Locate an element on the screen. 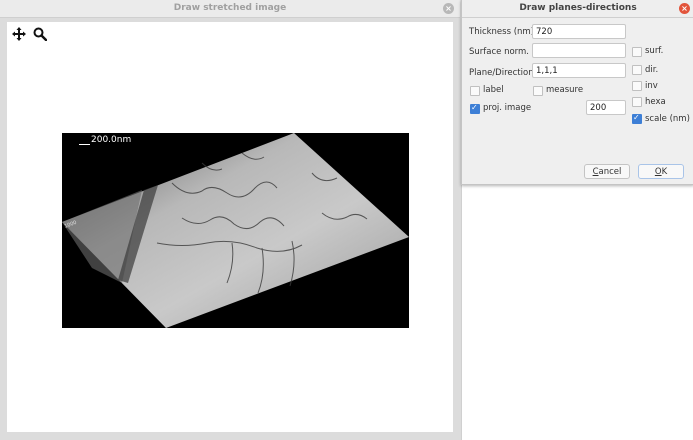 Image resolution: width=693 pixels, height=440 pixels. hexa-label: hexa is located at coordinates (655, 102).